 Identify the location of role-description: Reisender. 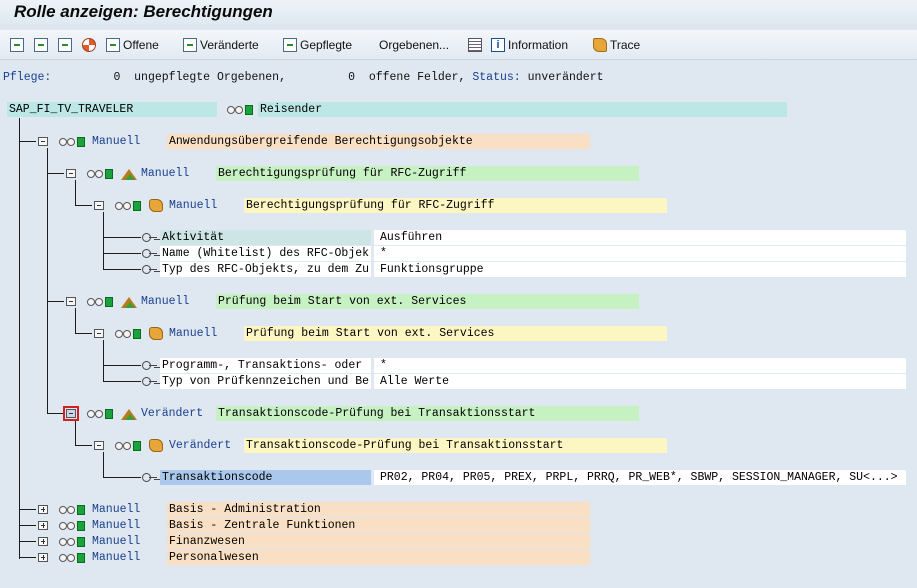
(522, 109).